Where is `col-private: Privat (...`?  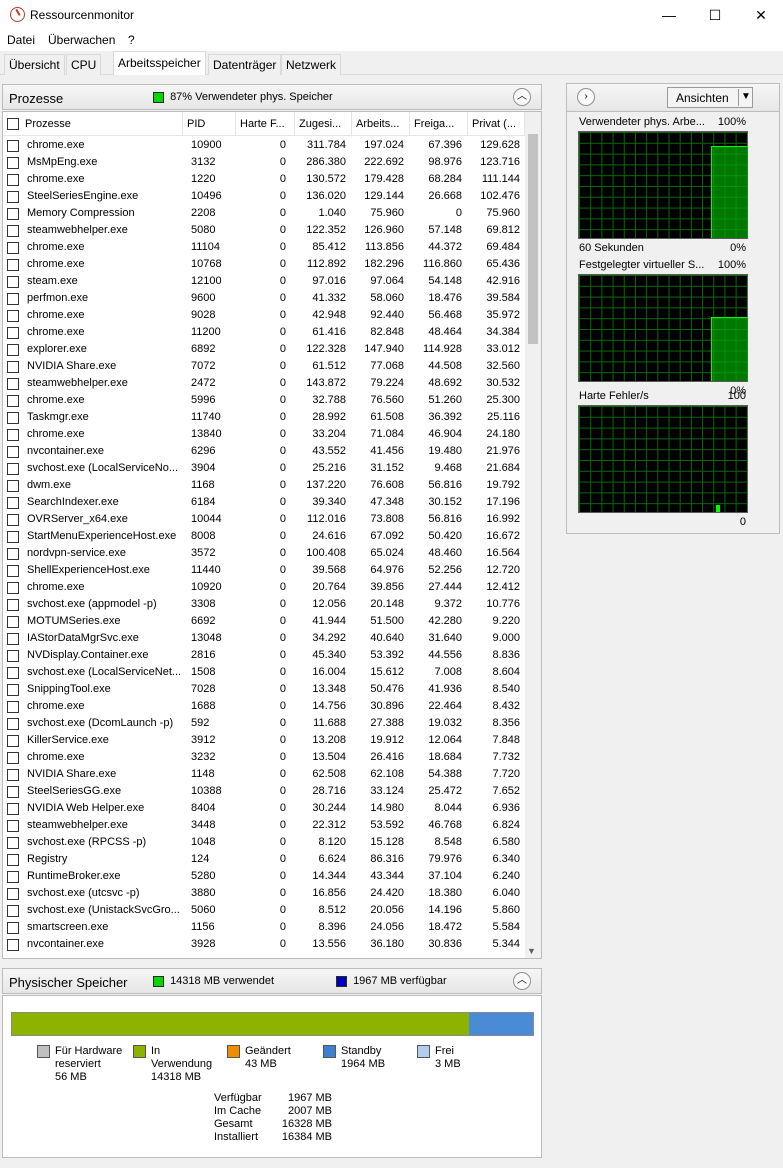
col-private: Privat (... is located at coordinates (496, 124).